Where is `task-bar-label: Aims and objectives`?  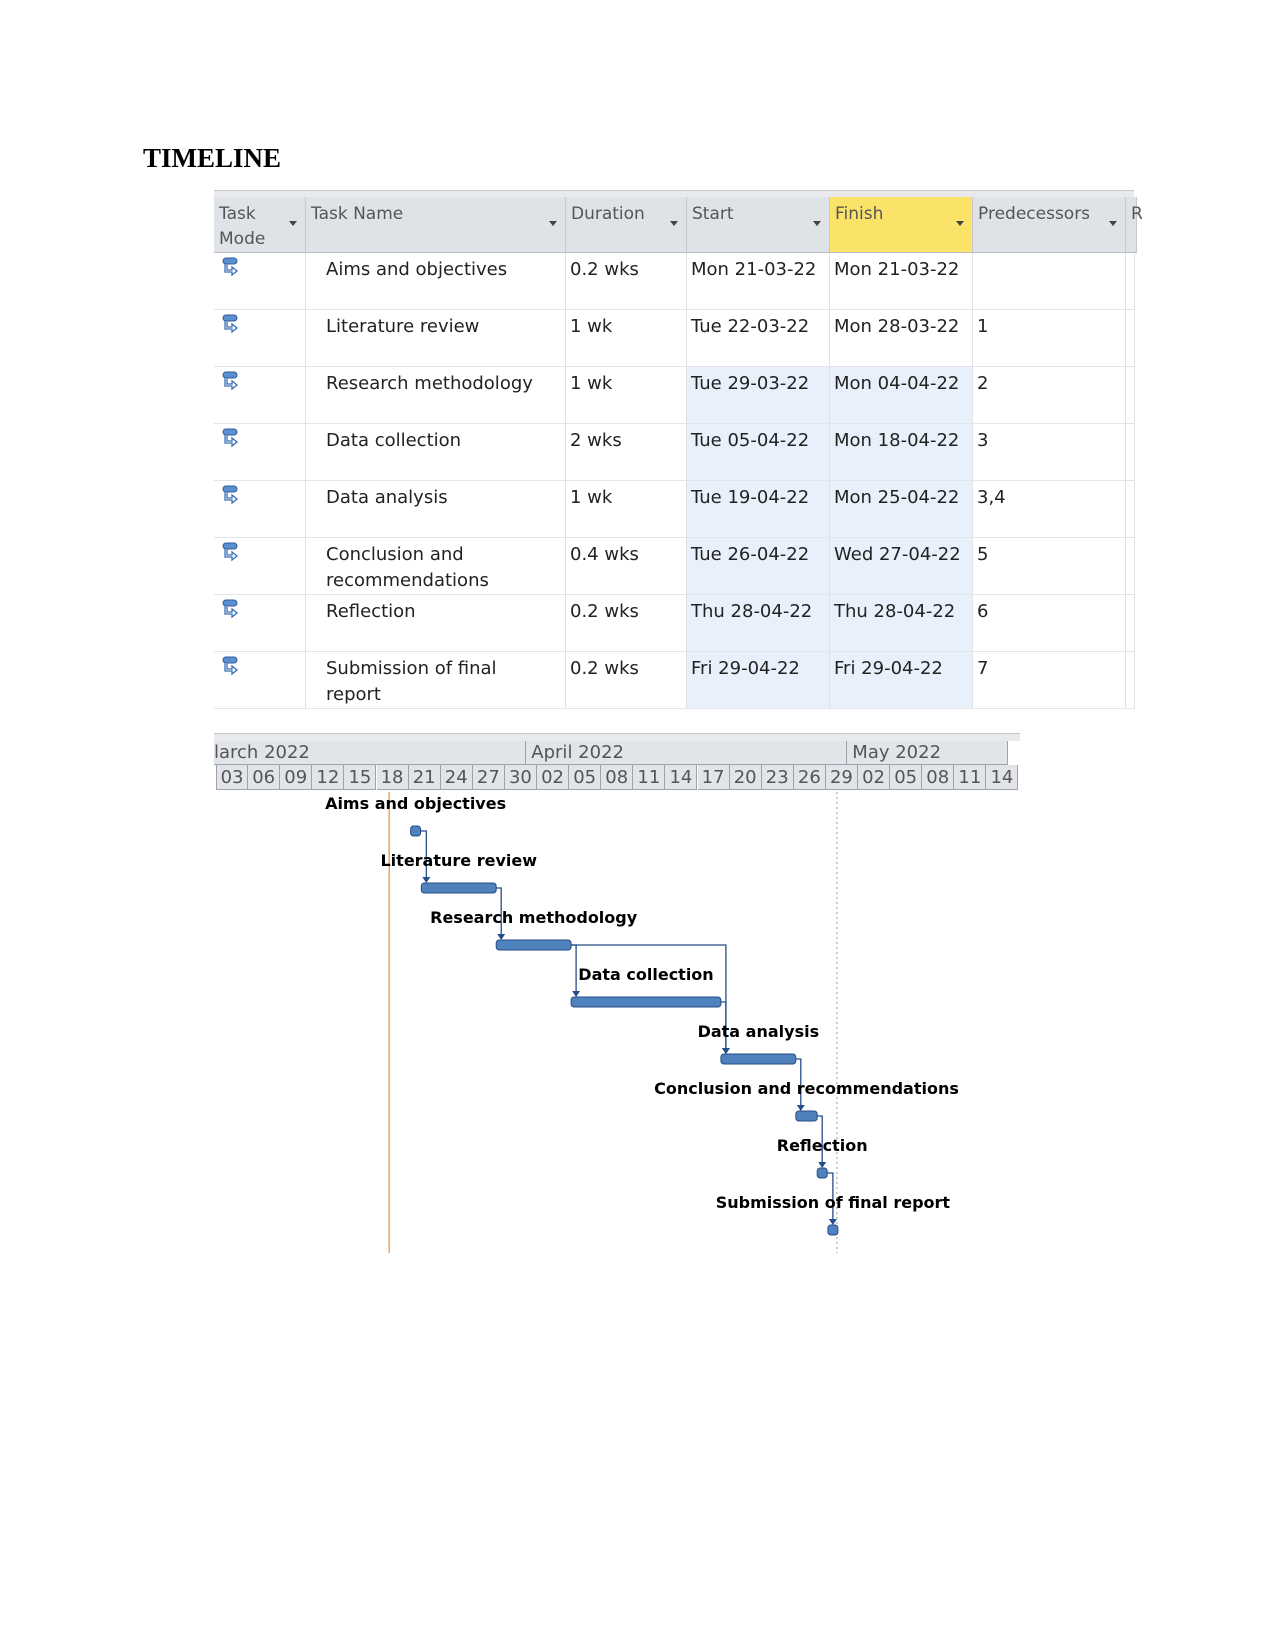
task-bar-label: Aims and objectives is located at coordinates (415, 803).